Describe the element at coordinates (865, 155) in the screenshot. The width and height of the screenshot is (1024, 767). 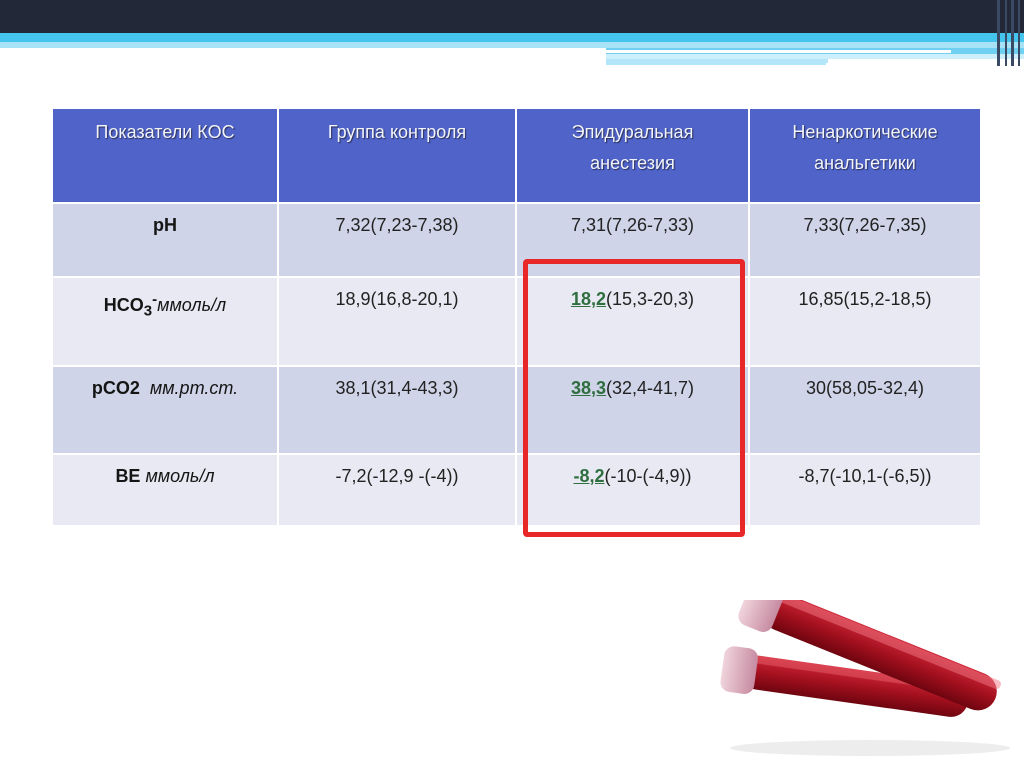
I see `header-analgesics: Ненаркотические анальгетики` at that location.